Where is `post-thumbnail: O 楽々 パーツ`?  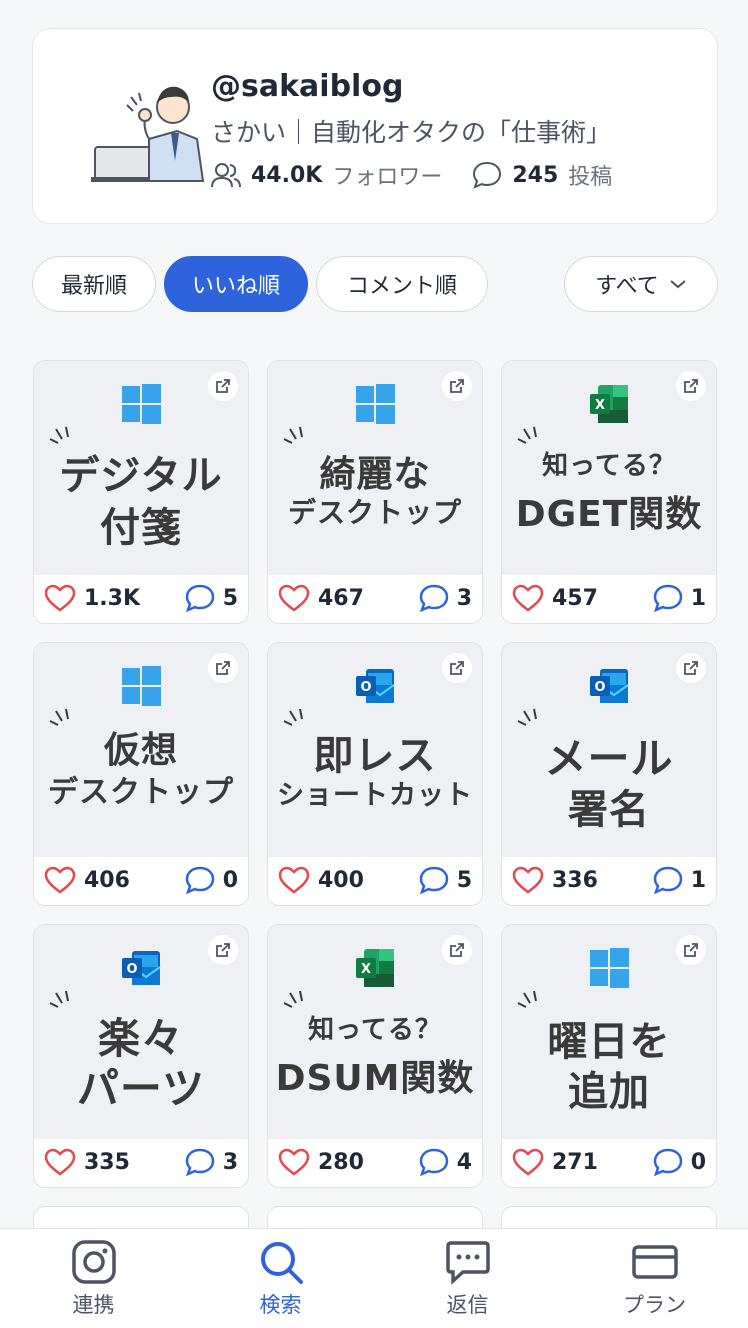 post-thumbnail: O 楽々 パーツ is located at coordinates (141, 1032).